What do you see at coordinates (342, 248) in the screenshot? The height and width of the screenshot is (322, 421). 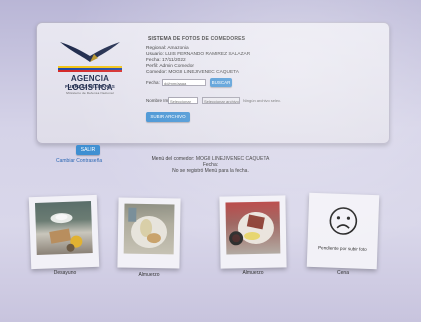 I see `pending-photo-text: Pendiente por subir foto` at bounding box center [342, 248].